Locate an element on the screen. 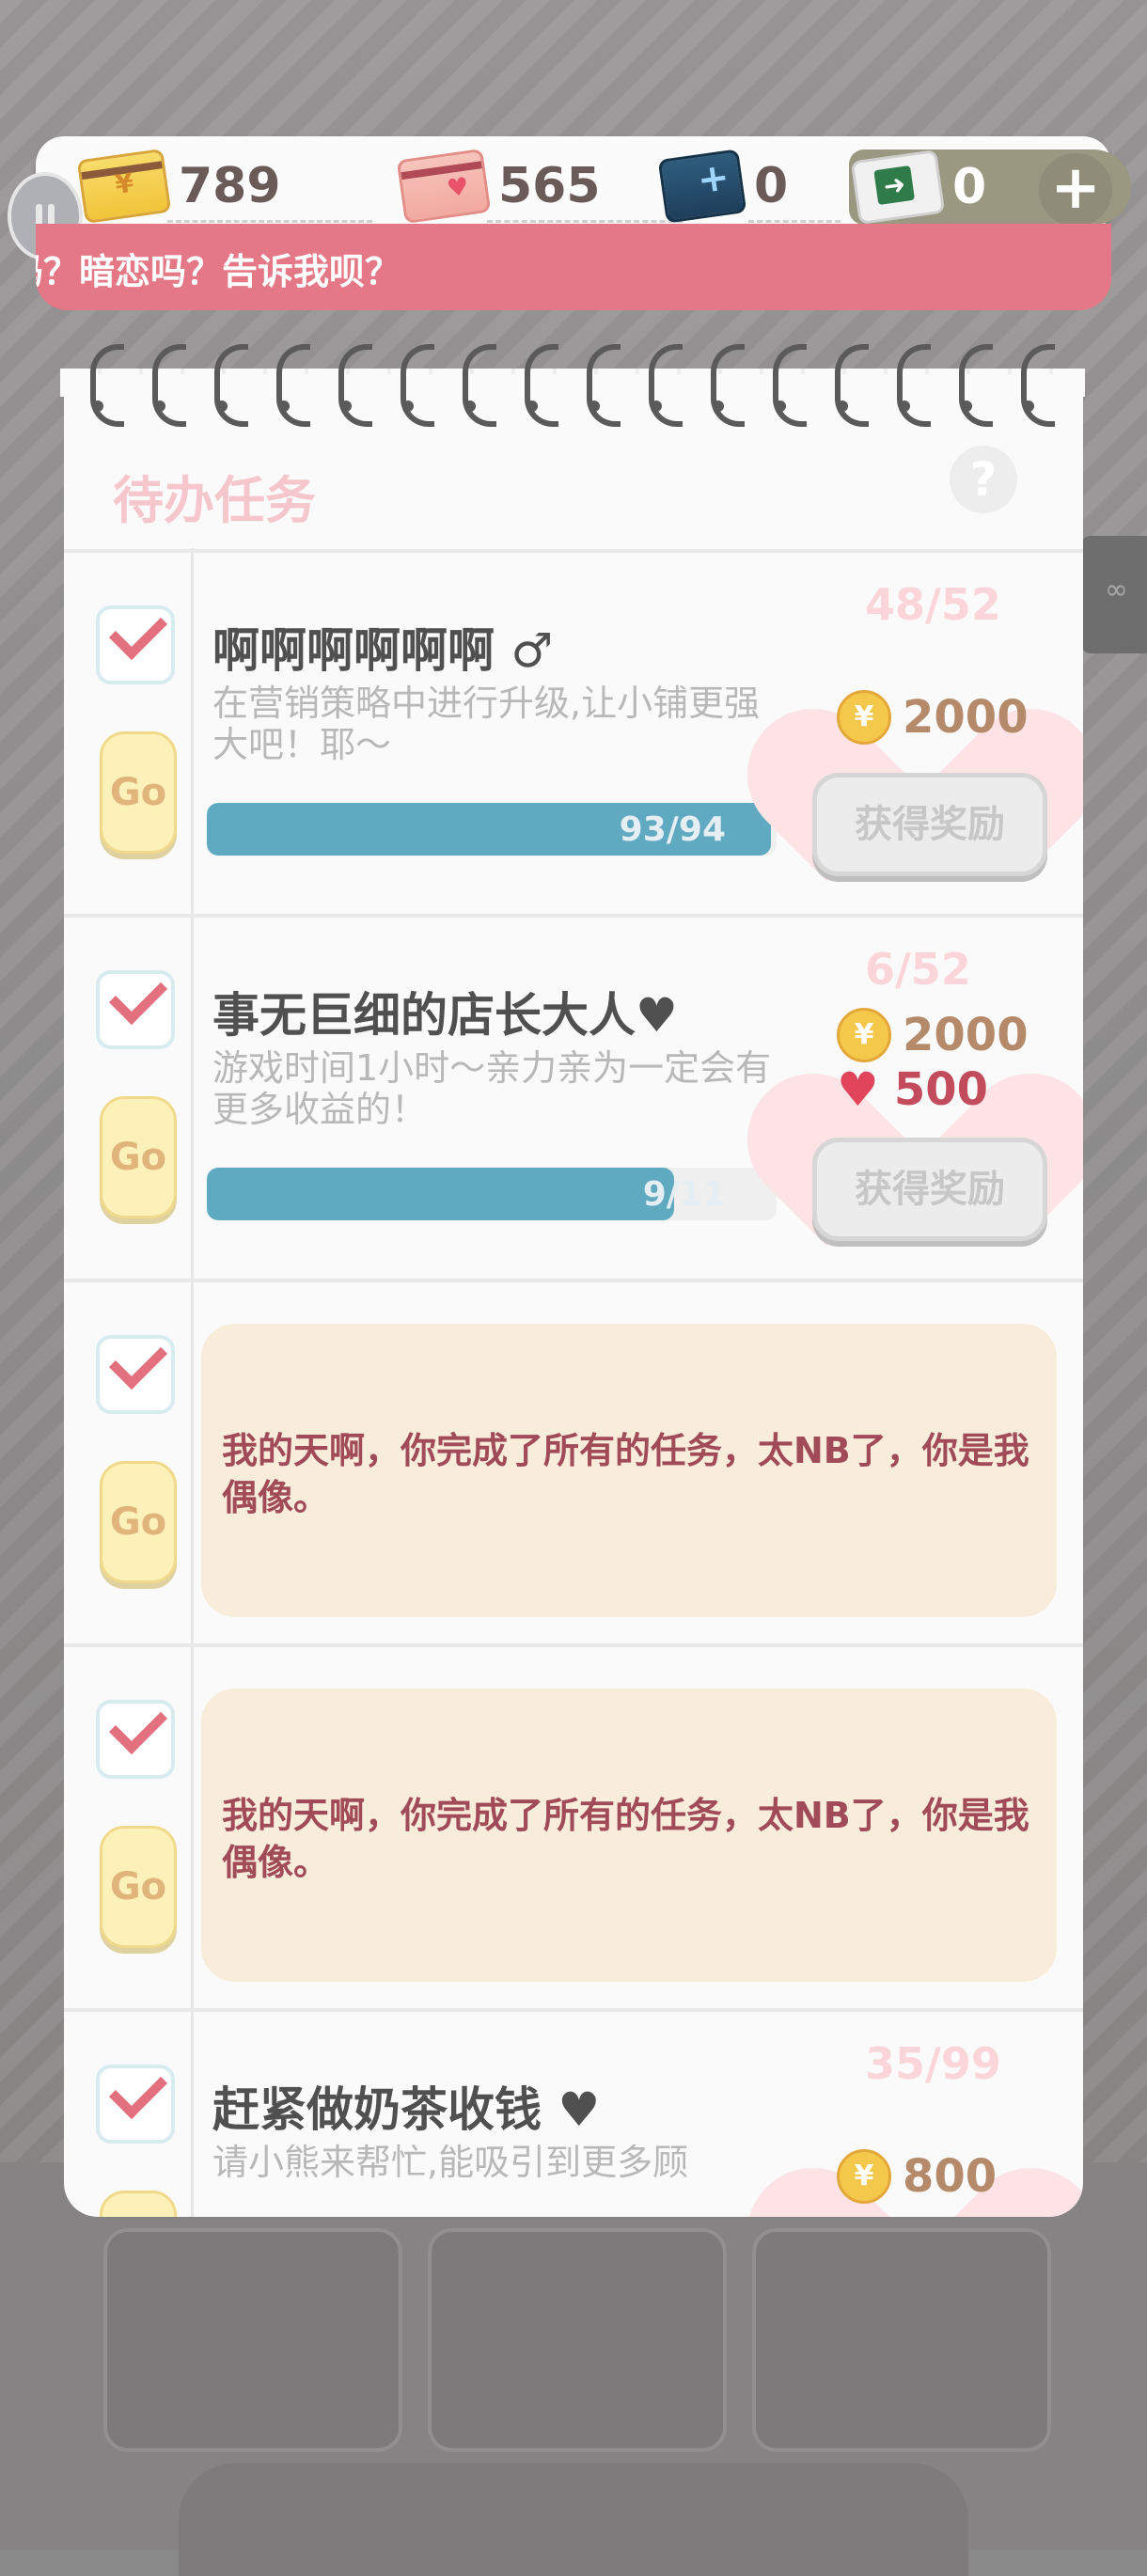  ticket-icon is located at coordinates (702, 187).